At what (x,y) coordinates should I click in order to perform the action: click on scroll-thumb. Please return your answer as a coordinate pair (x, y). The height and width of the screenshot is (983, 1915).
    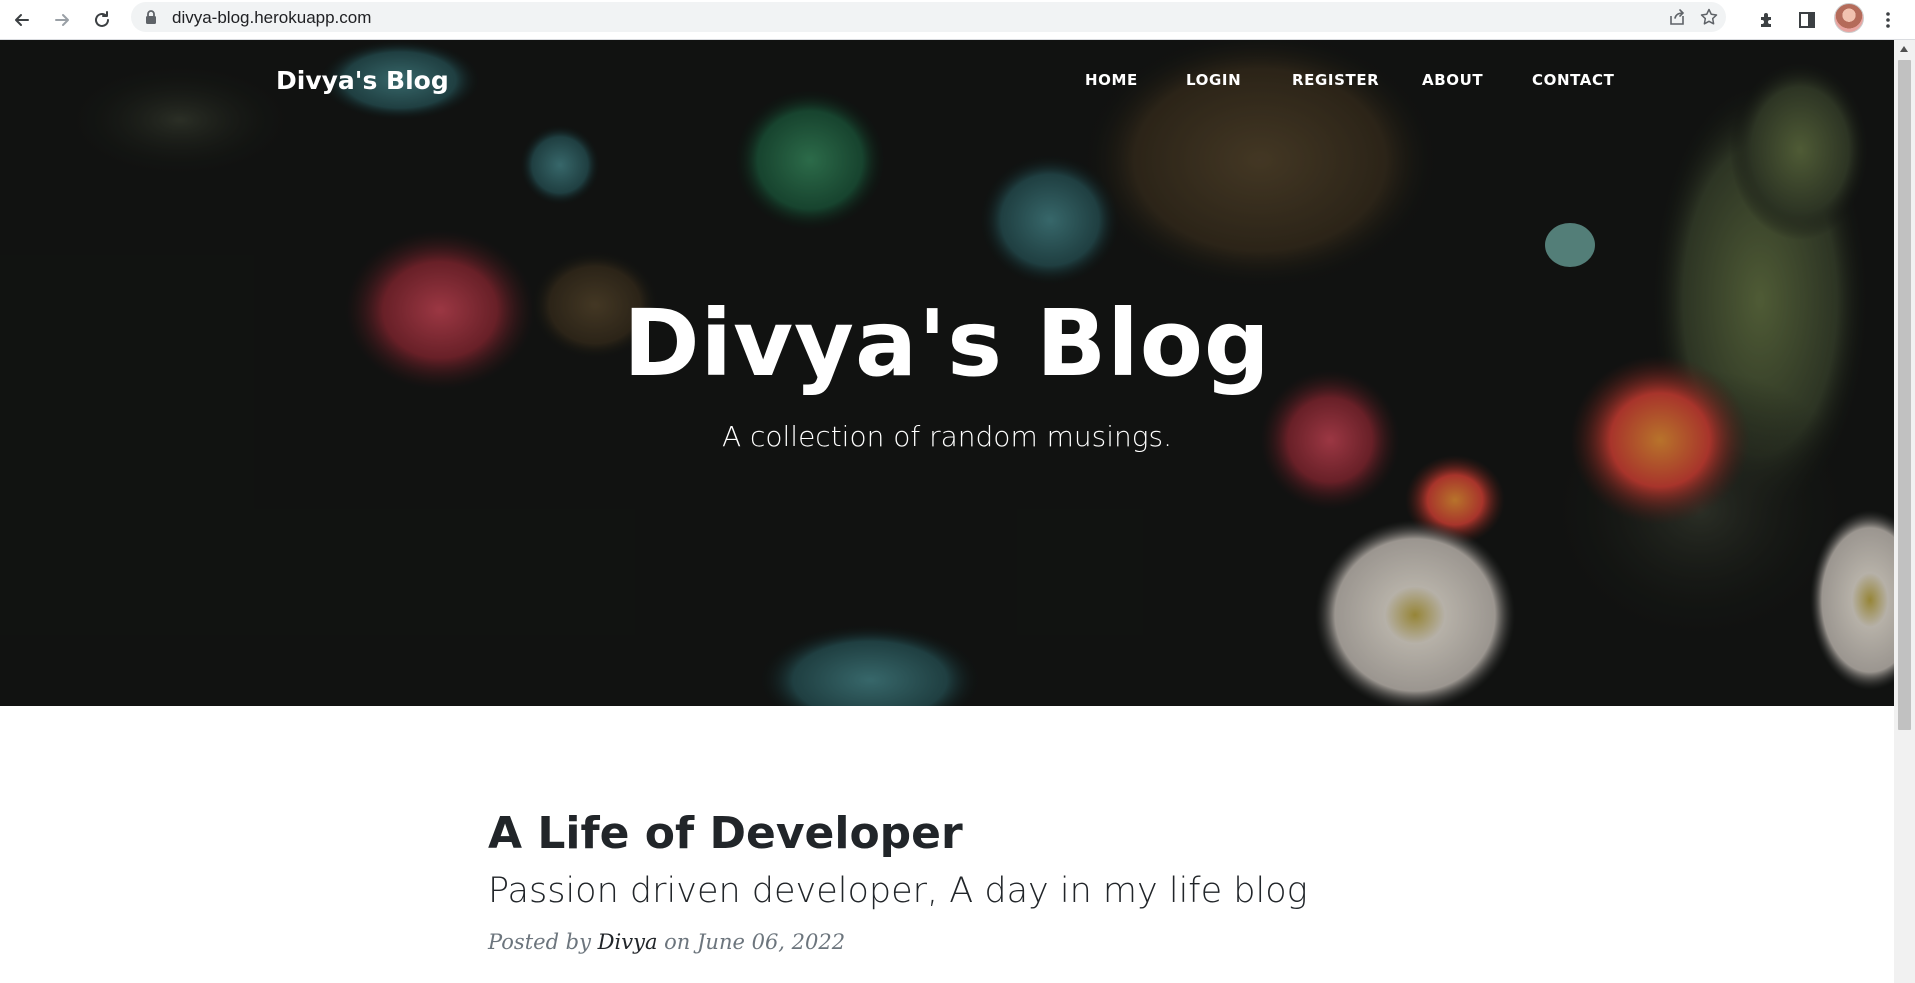
    Looking at the image, I should click on (1904, 395).